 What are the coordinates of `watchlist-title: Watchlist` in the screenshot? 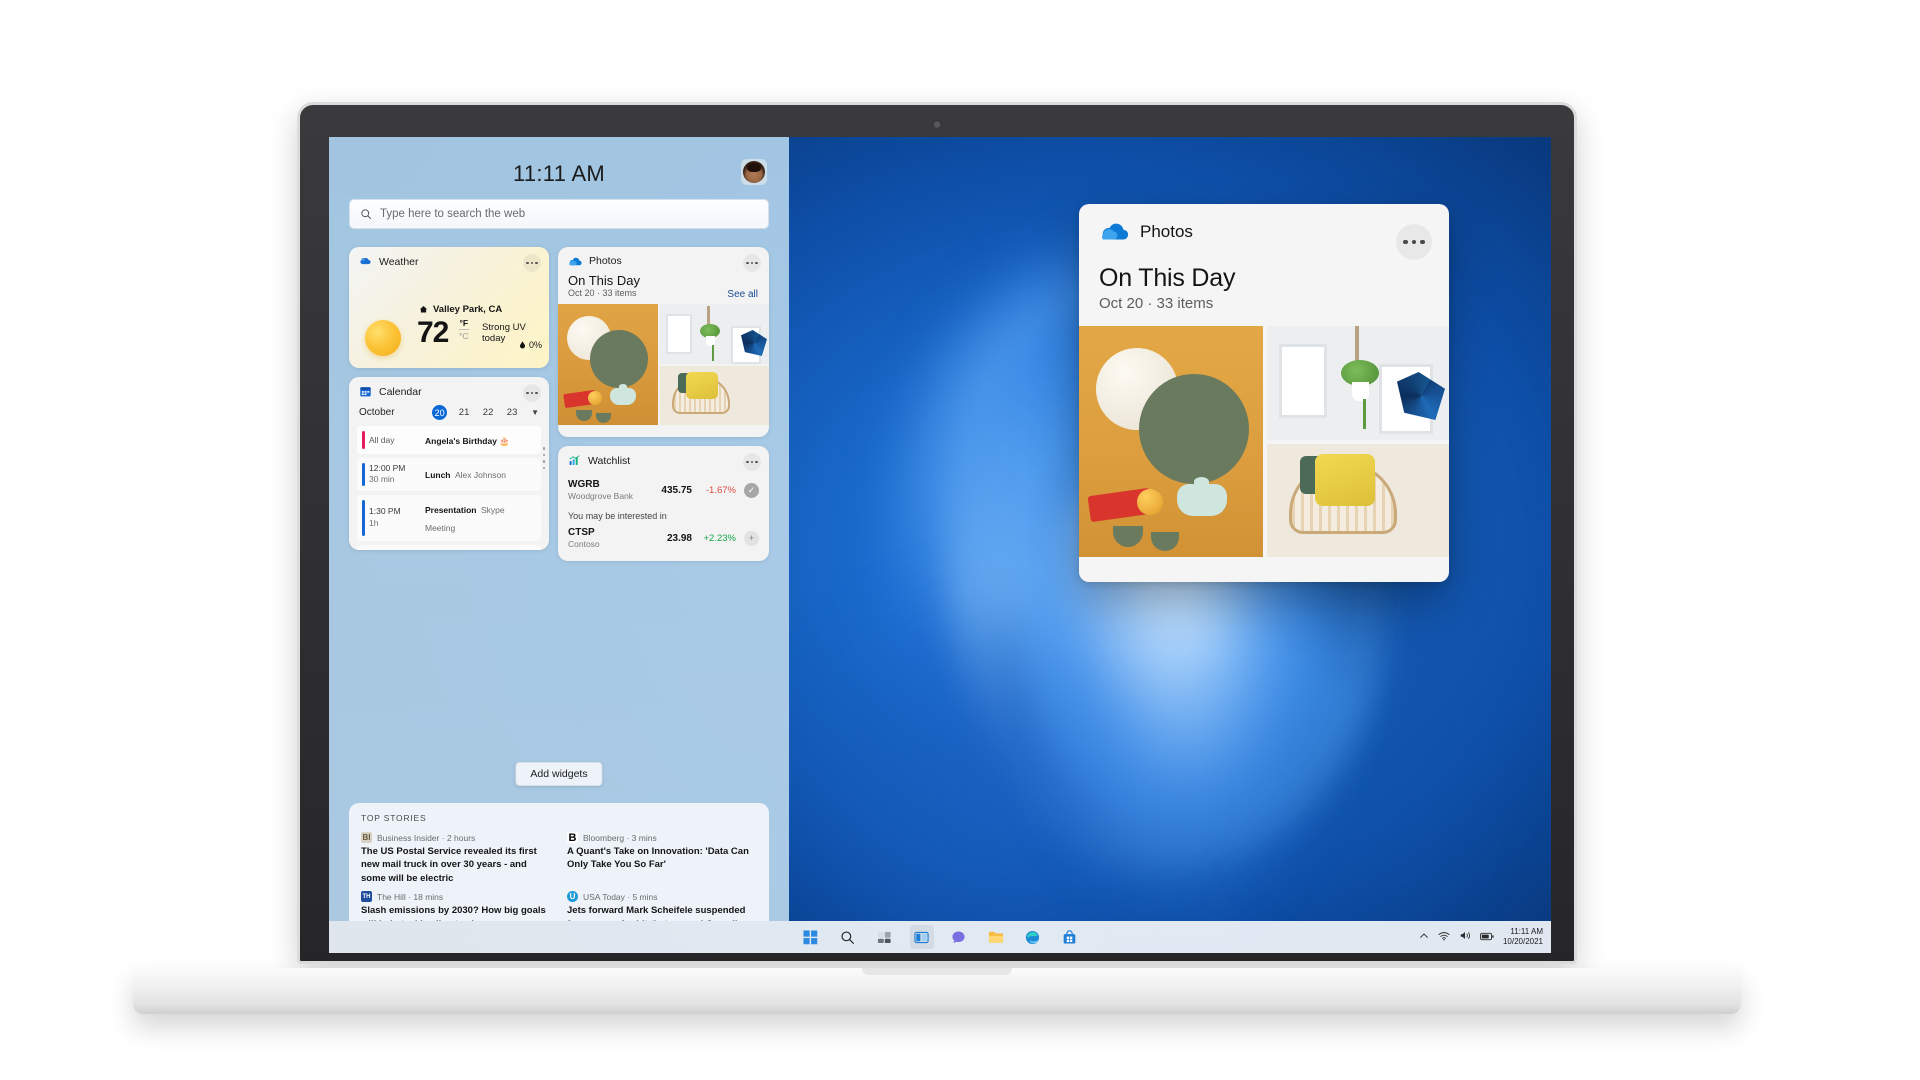 It's located at (609, 460).